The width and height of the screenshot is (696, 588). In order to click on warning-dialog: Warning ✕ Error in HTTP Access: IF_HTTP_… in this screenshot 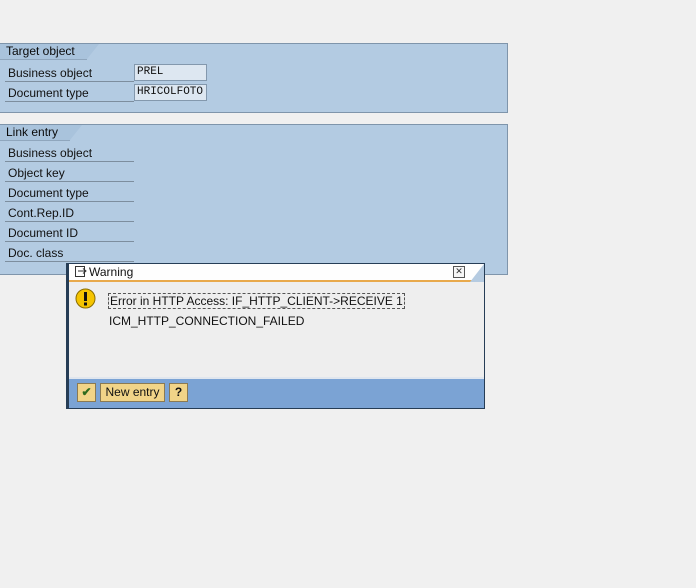, I will do `click(275, 336)`.